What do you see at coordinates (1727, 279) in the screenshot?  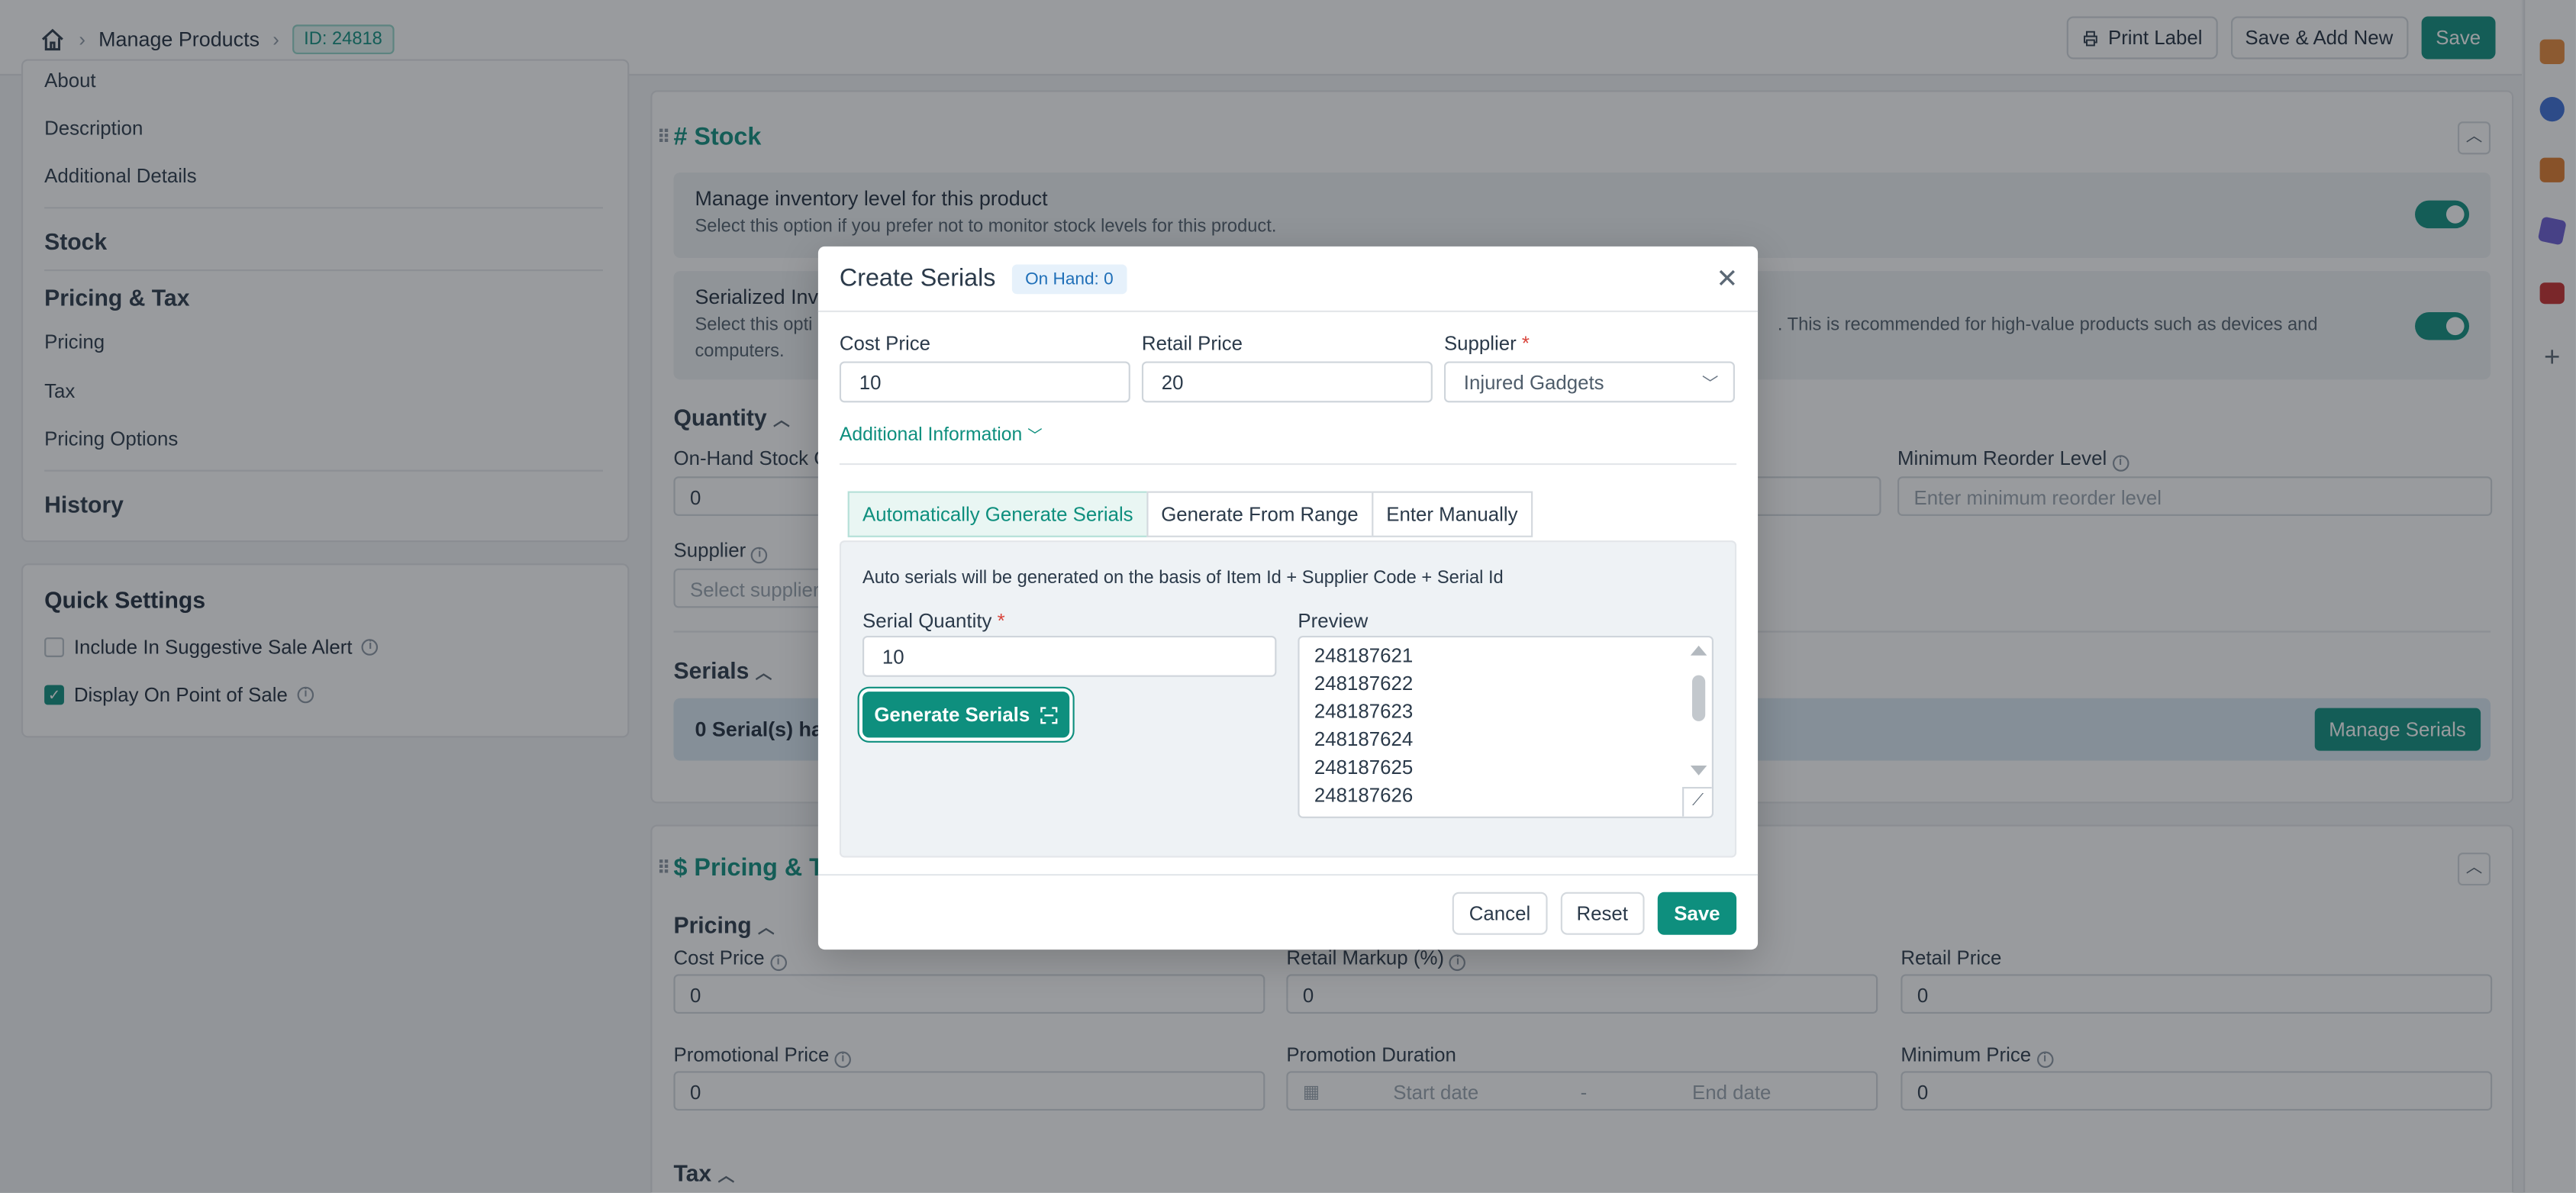 I see `close-icon: ✕` at bounding box center [1727, 279].